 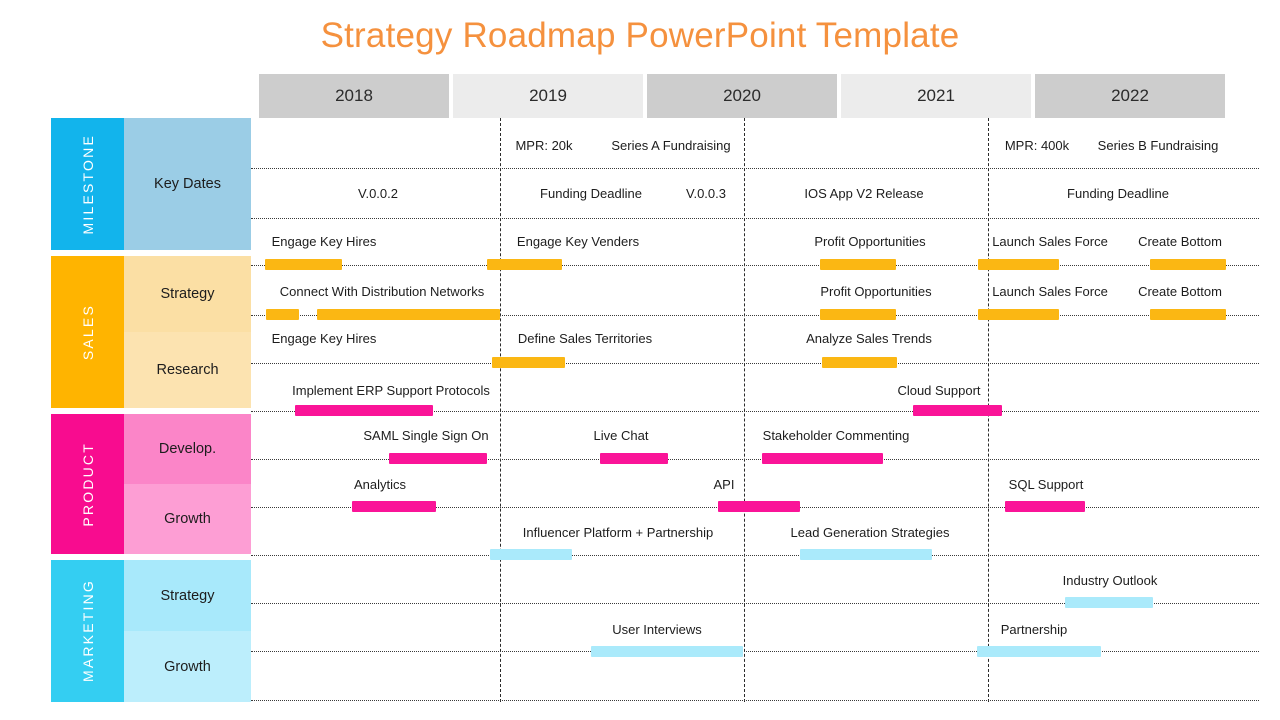 I want to click on task-label: API, so click(x=724, y=484).